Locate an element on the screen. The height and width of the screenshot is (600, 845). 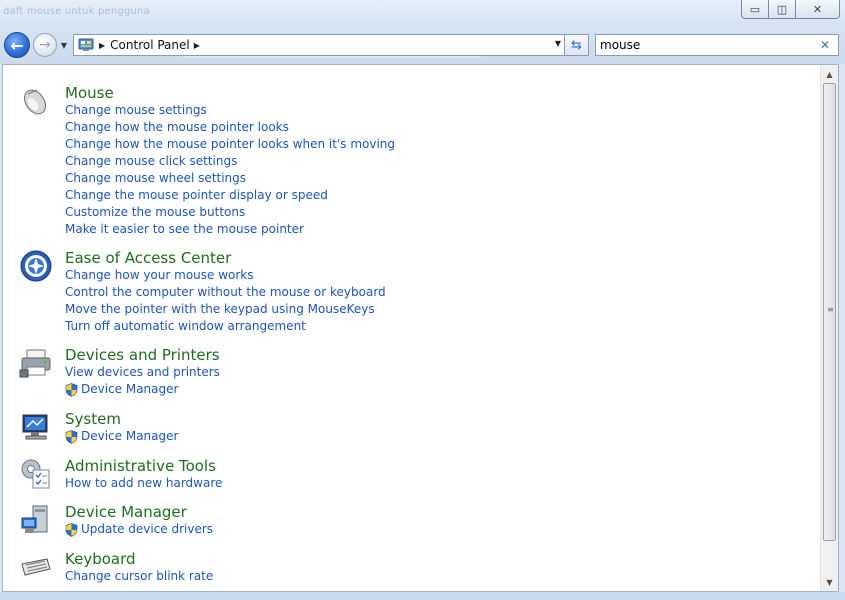
minimize-icon: ▭ is located at coordinates (755, 9).